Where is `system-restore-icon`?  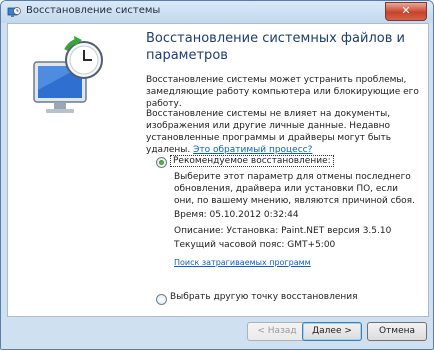
system-restore-icon is located at coordinates (14, 12).